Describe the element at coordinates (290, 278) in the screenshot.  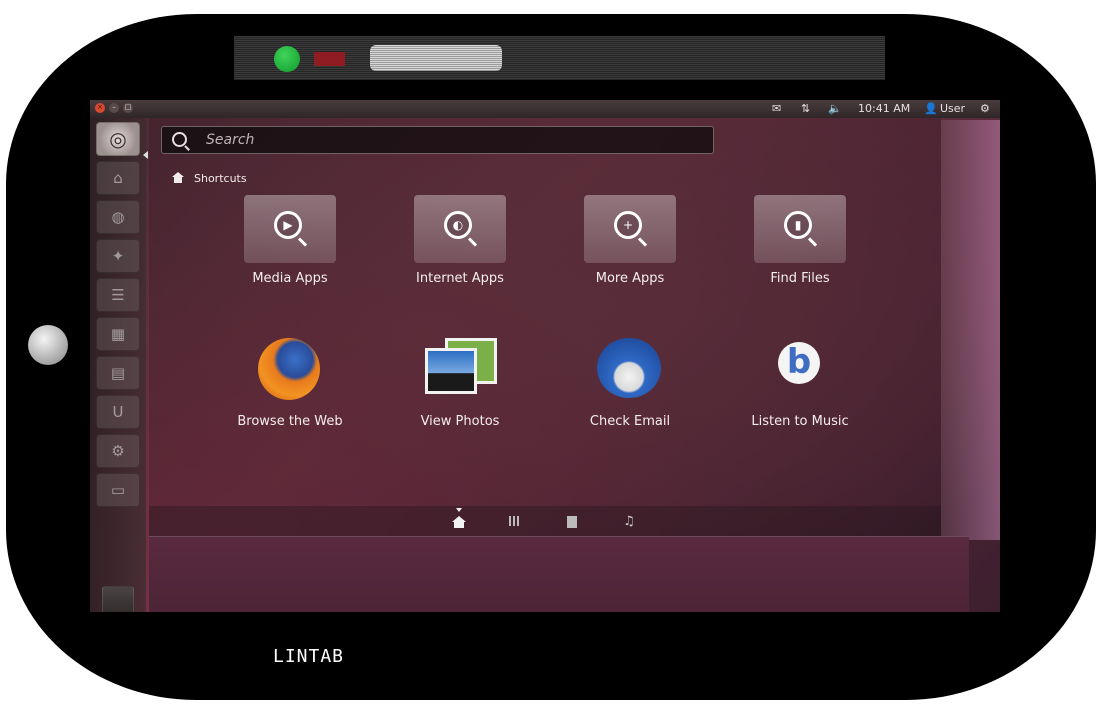
I see `tile-label: Media Apps` at that location.